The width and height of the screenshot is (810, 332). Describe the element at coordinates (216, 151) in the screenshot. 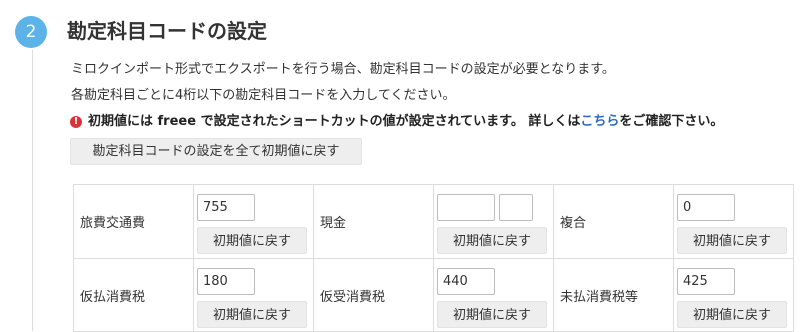

I see `reset-all-codes-button: 勘定科目コードの設定を全て初期値に戻す` at that location.